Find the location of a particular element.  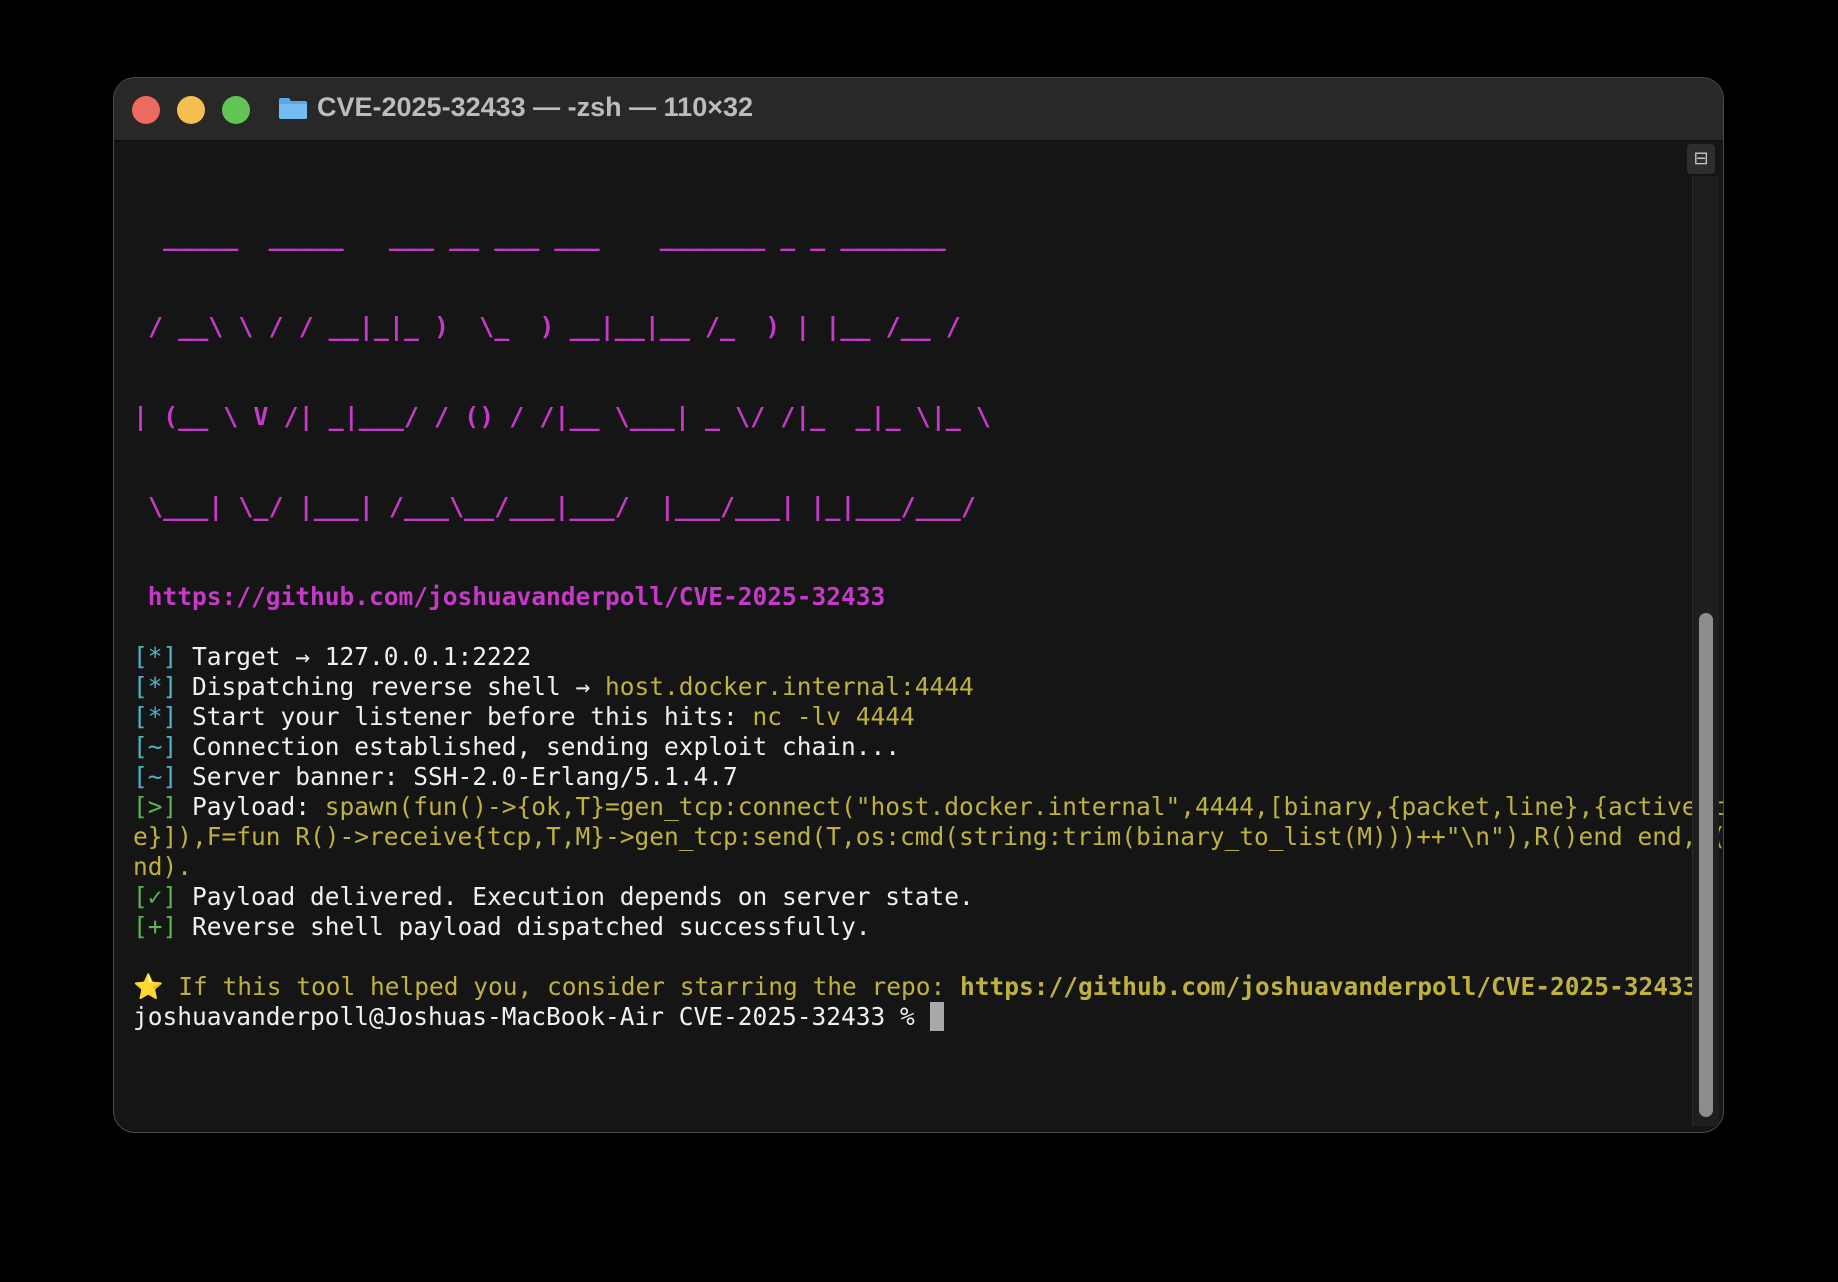

output-segment: [✓] is located at coordinates (155, 896).